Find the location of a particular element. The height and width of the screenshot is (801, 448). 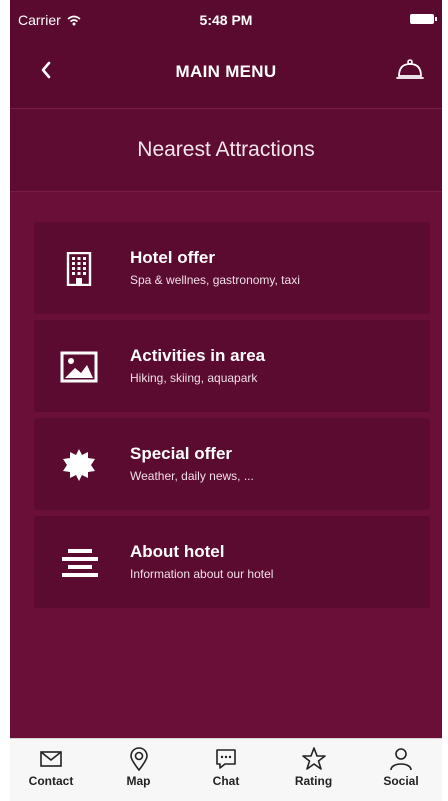

image-icon is located at coordinates (79, 367).